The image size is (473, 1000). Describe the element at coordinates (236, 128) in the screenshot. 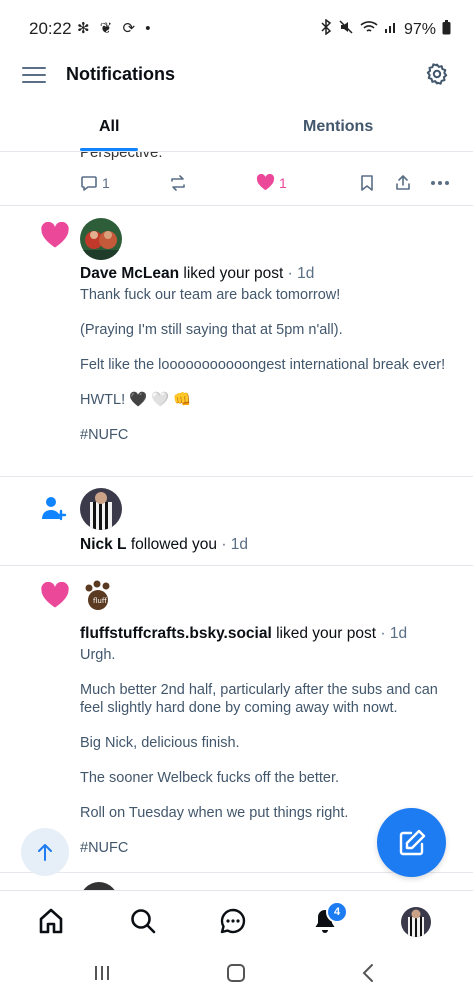

I see `notification-tabs: All Mentions` at that location.